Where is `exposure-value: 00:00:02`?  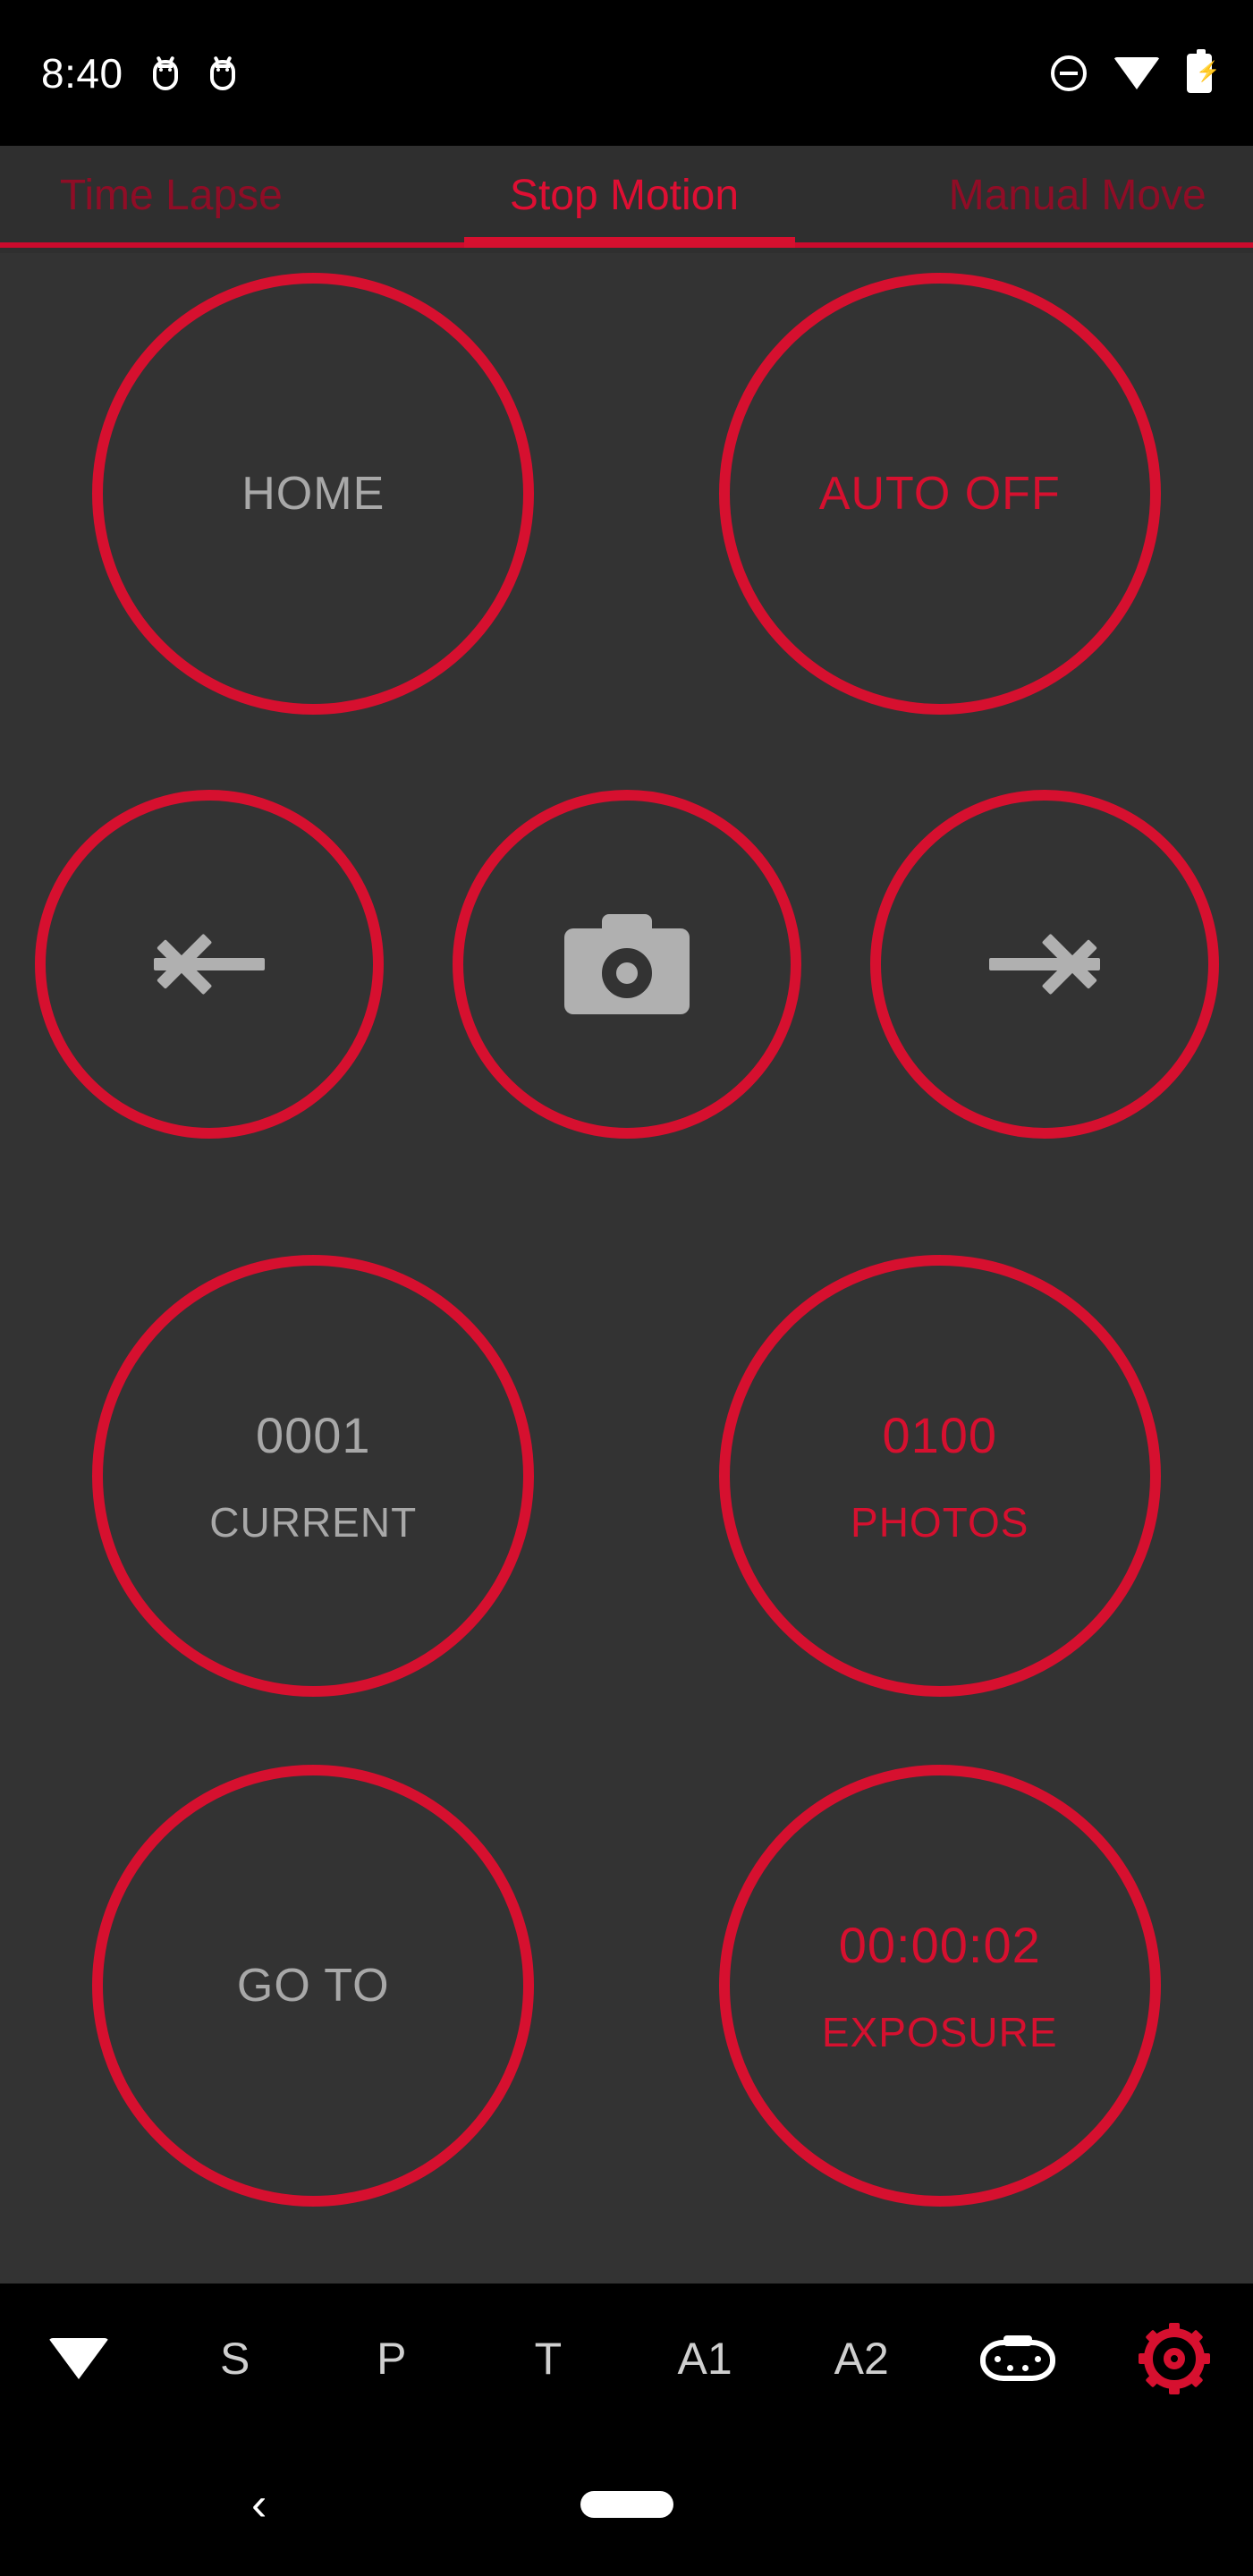 exposure-value: 00:00:02 is located at coordinates (939, 1944).